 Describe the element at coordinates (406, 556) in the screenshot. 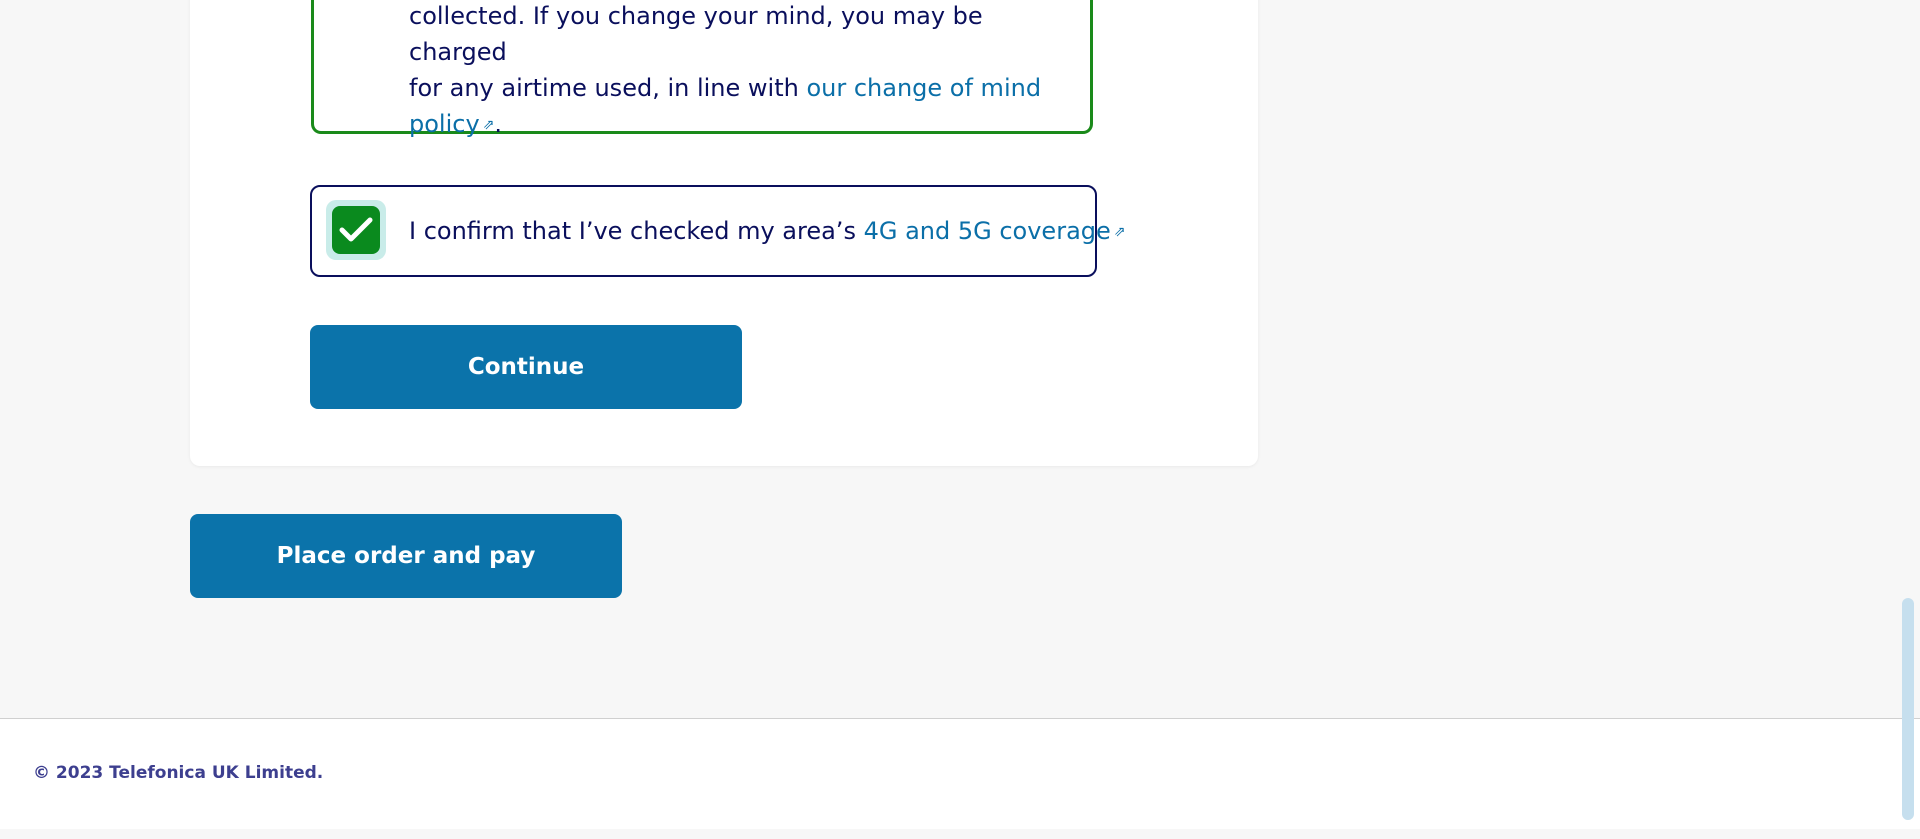

I see `place-order-and-pay-button: Place order and pay` at that location.